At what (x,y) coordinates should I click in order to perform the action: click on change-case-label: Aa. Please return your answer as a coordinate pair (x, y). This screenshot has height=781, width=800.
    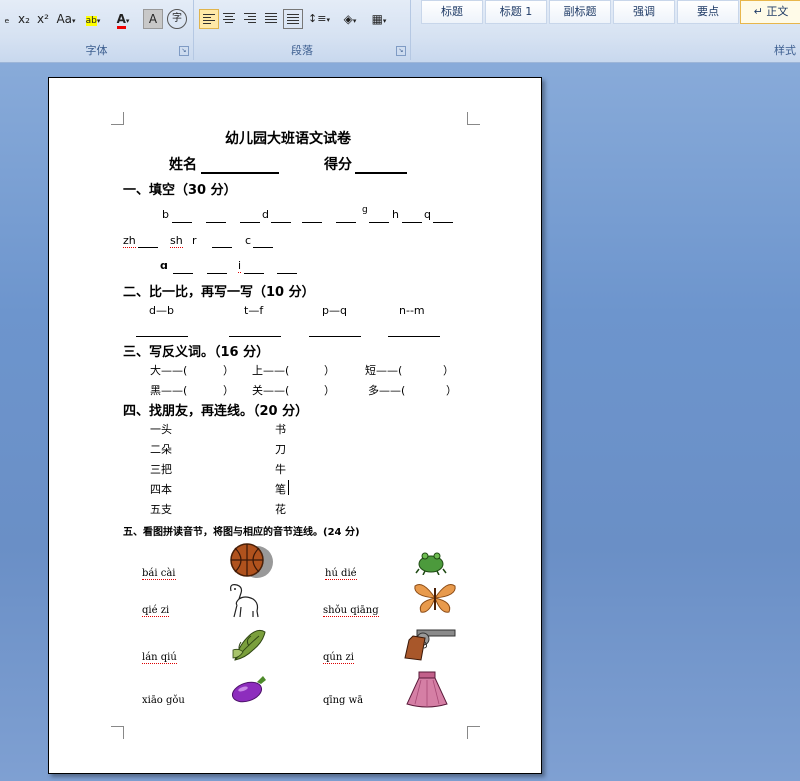
    Looking at the image, I should click on (64, 19).